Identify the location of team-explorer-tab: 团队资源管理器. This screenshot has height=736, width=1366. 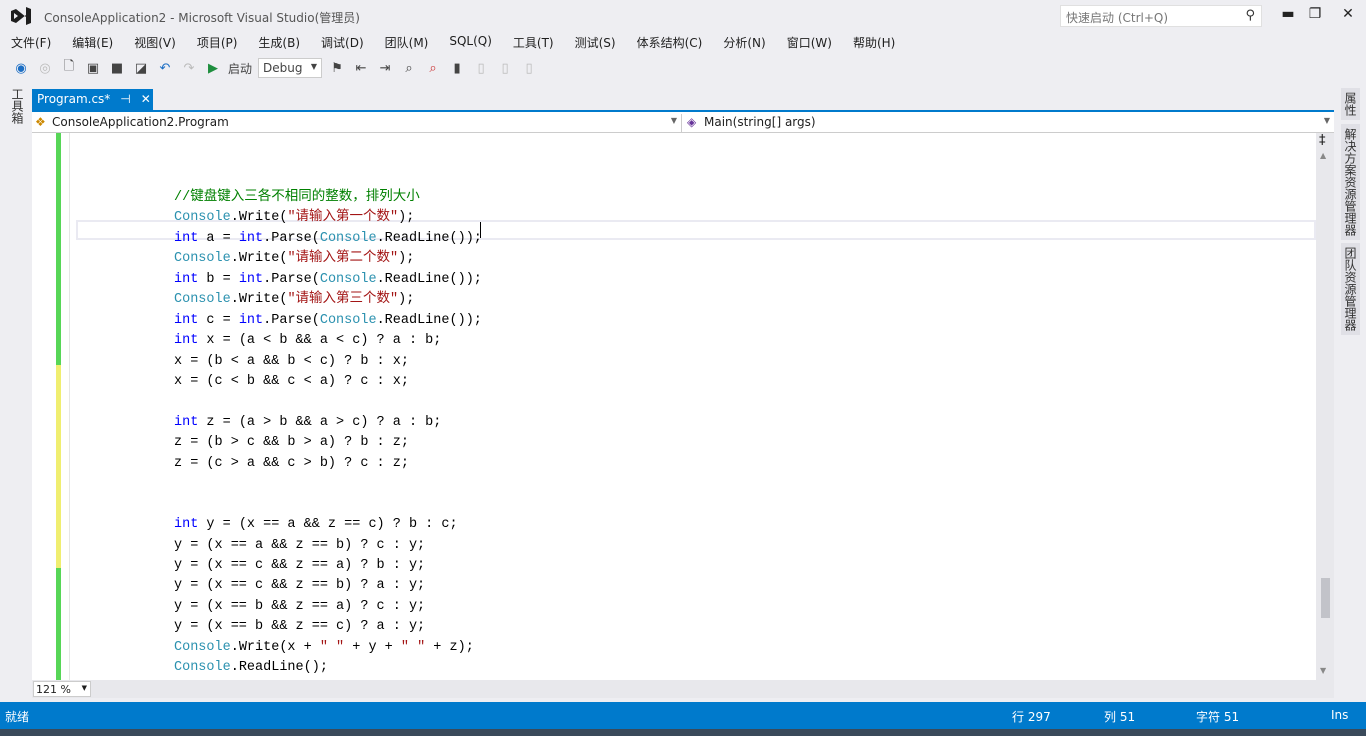
(1350, 289).